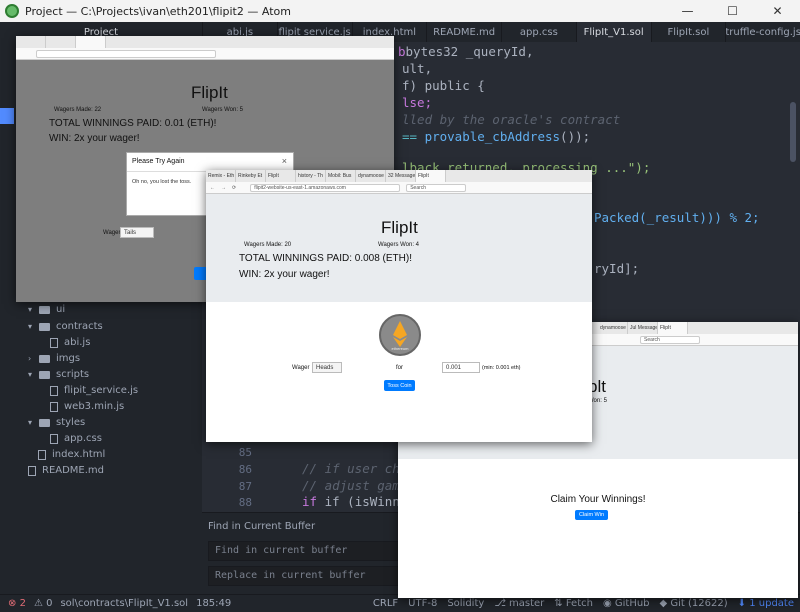  I want to click on update-button: ⬇ 1 update, so click(766, 603).